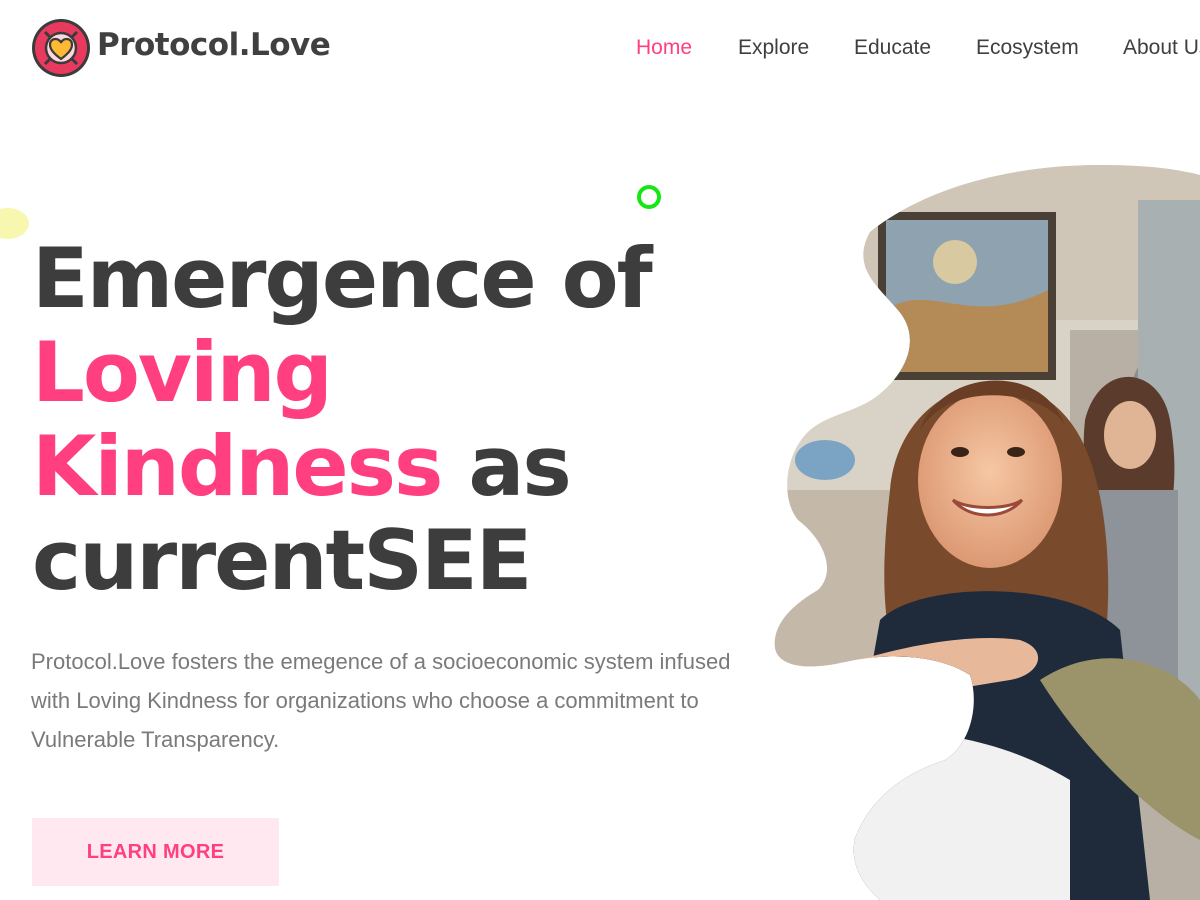 The image size is (1200, 900). What do you see at coordinates (14, 223) in the screenshot?
I see `decorative-yellow-dot` at bounding box center [14, 223].